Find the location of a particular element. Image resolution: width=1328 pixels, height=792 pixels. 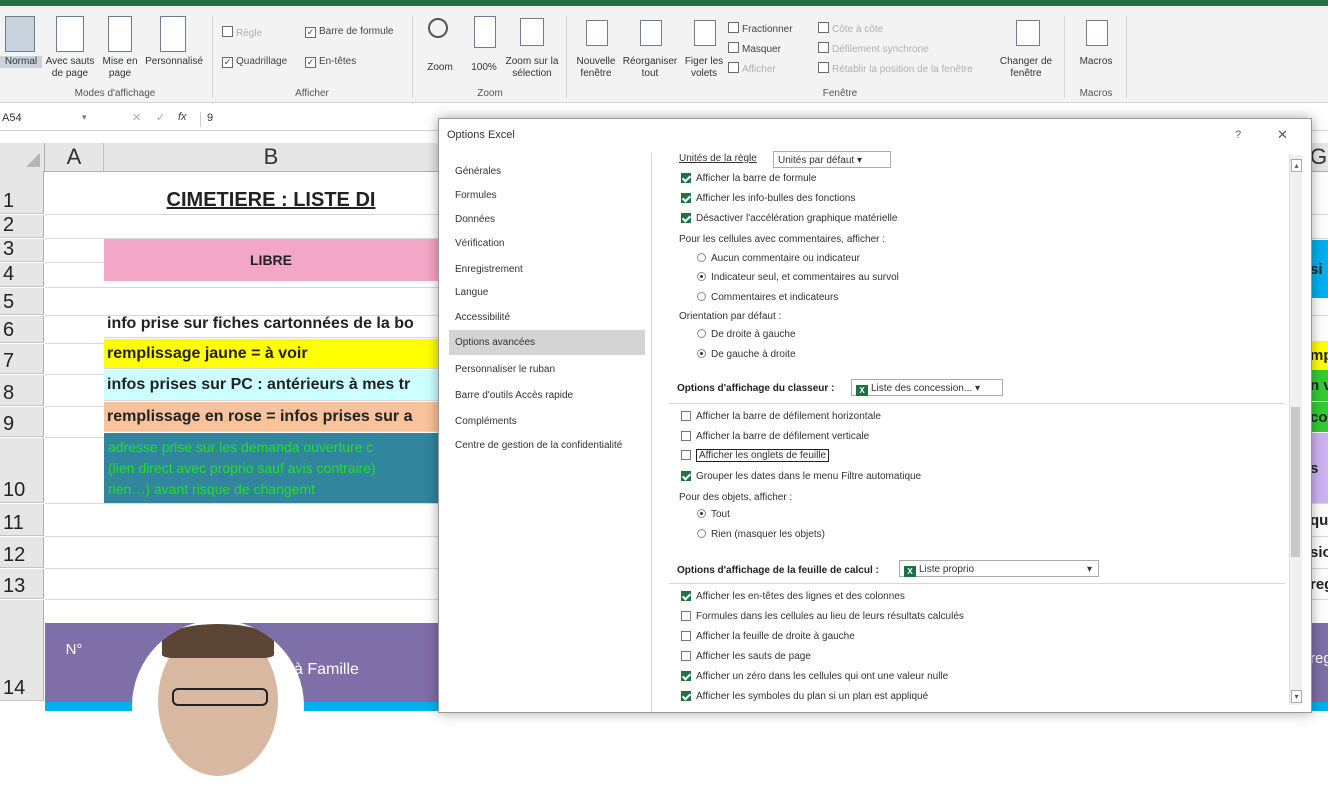

select-all-corner is located at coordinates (22, 157).